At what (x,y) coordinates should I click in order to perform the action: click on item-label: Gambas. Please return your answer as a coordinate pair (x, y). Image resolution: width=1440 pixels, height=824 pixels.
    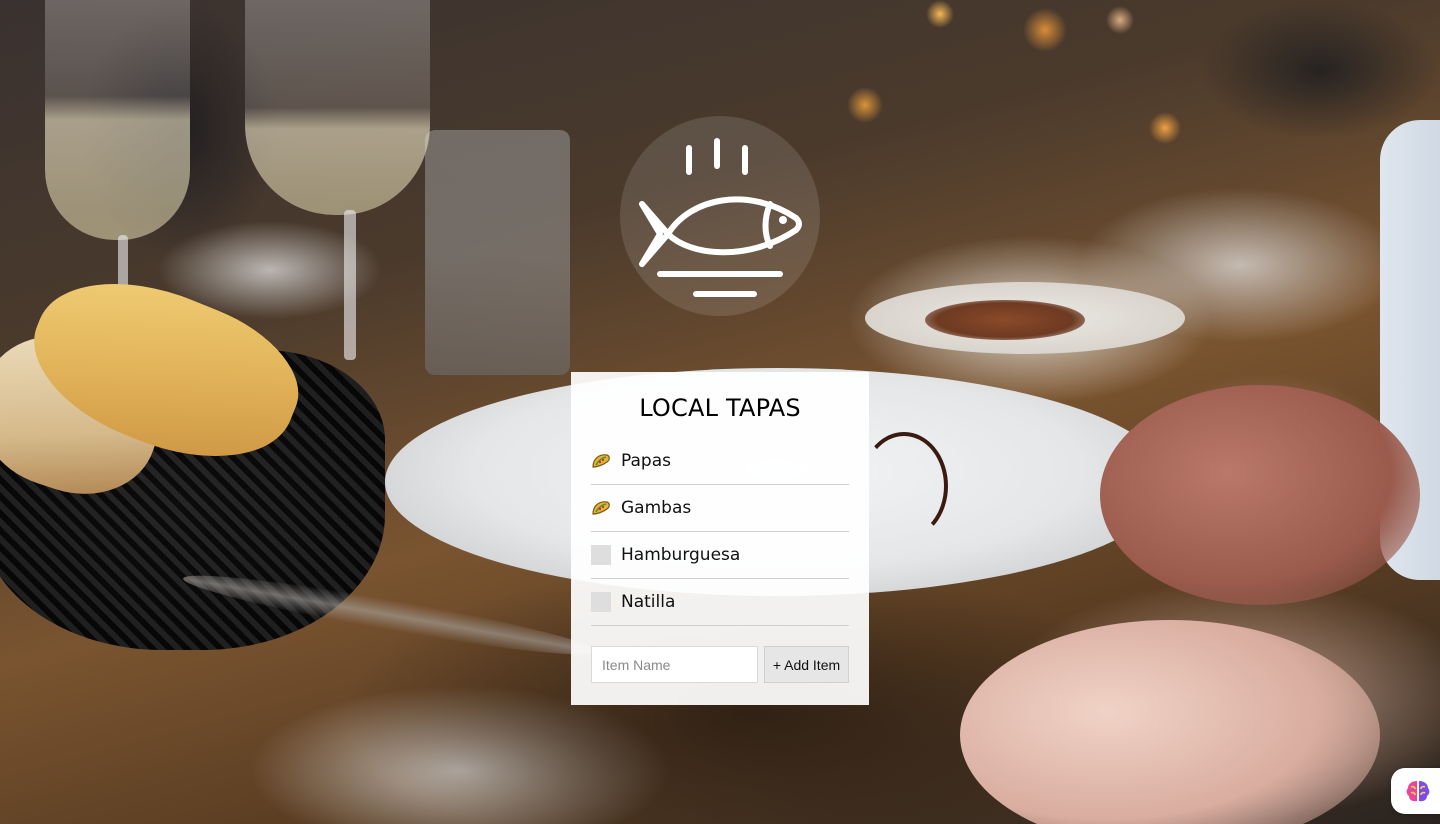
    Looking at the image, I should click on (656, 508).